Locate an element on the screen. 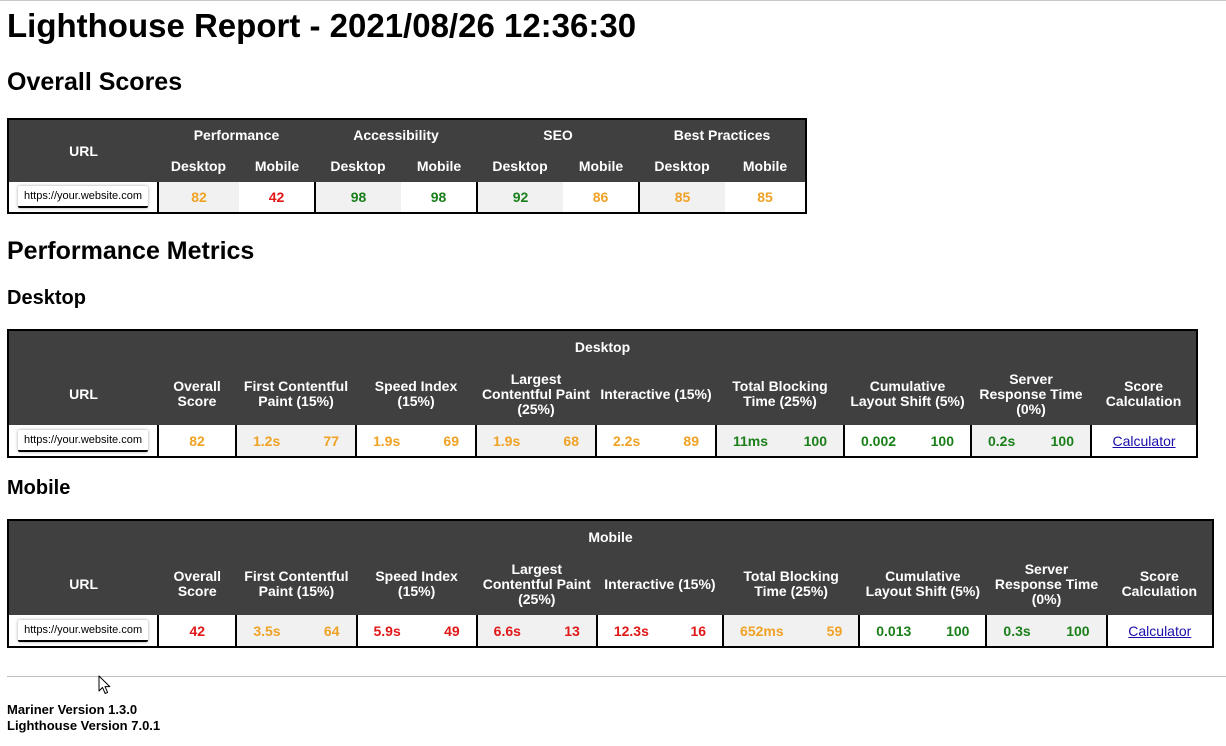 The height and width of the screenshot is (746, 1226). score-cell: 98 is located at coordinates (358, 197).